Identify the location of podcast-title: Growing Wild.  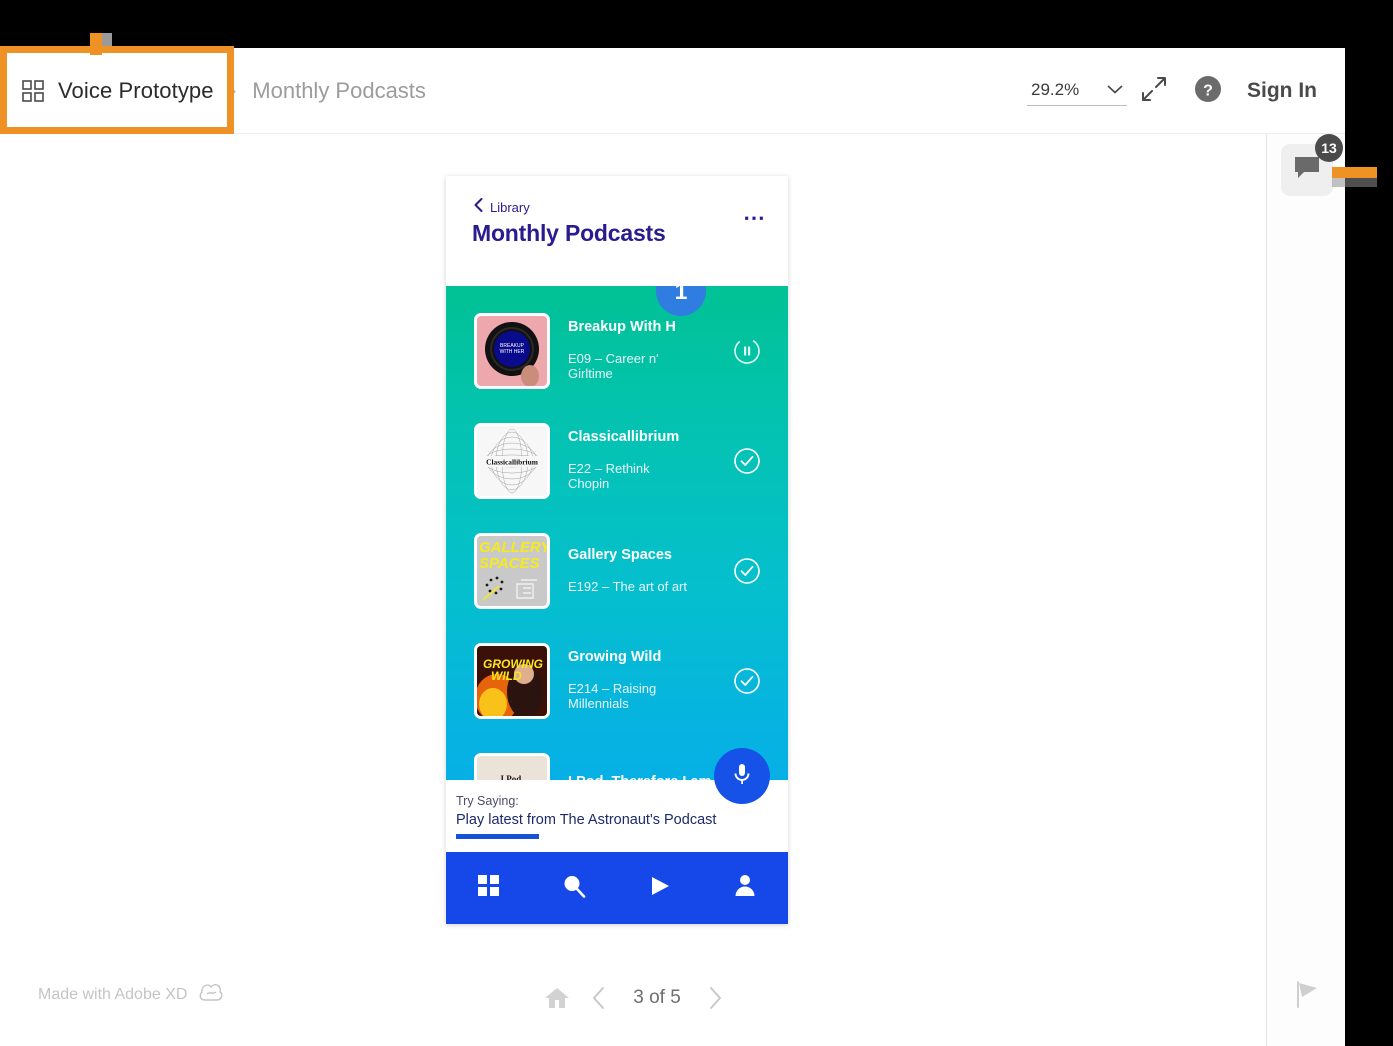
(615, 658).